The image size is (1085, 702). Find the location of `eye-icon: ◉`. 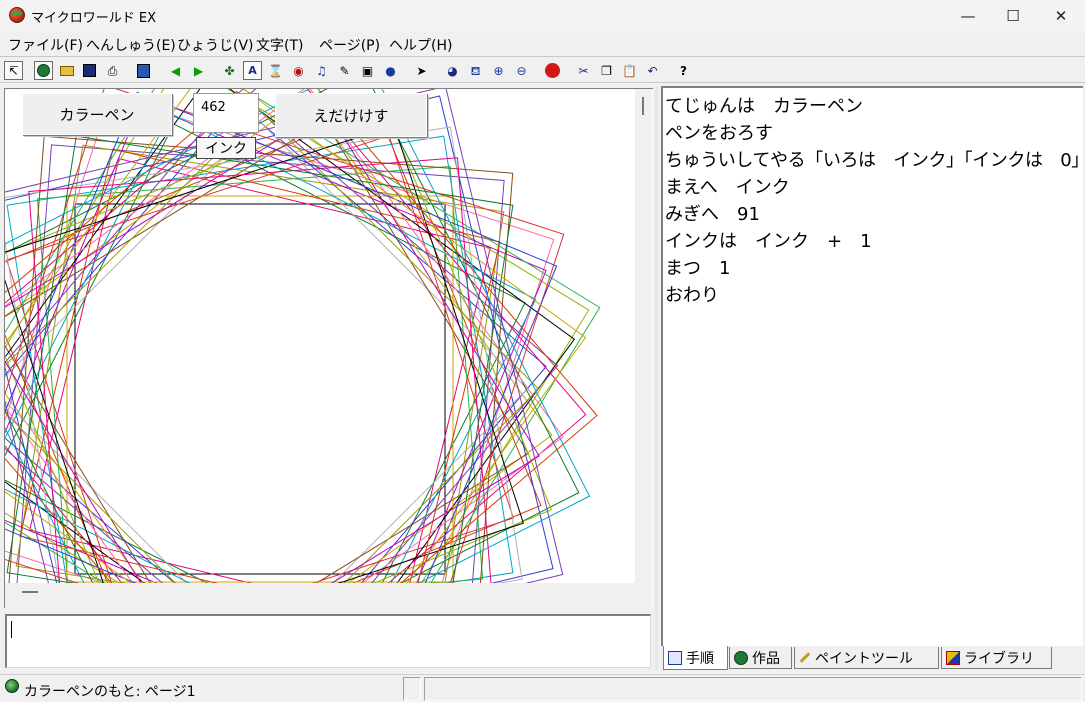

eye-icon: ◉ is located at coordinates (298, 70).